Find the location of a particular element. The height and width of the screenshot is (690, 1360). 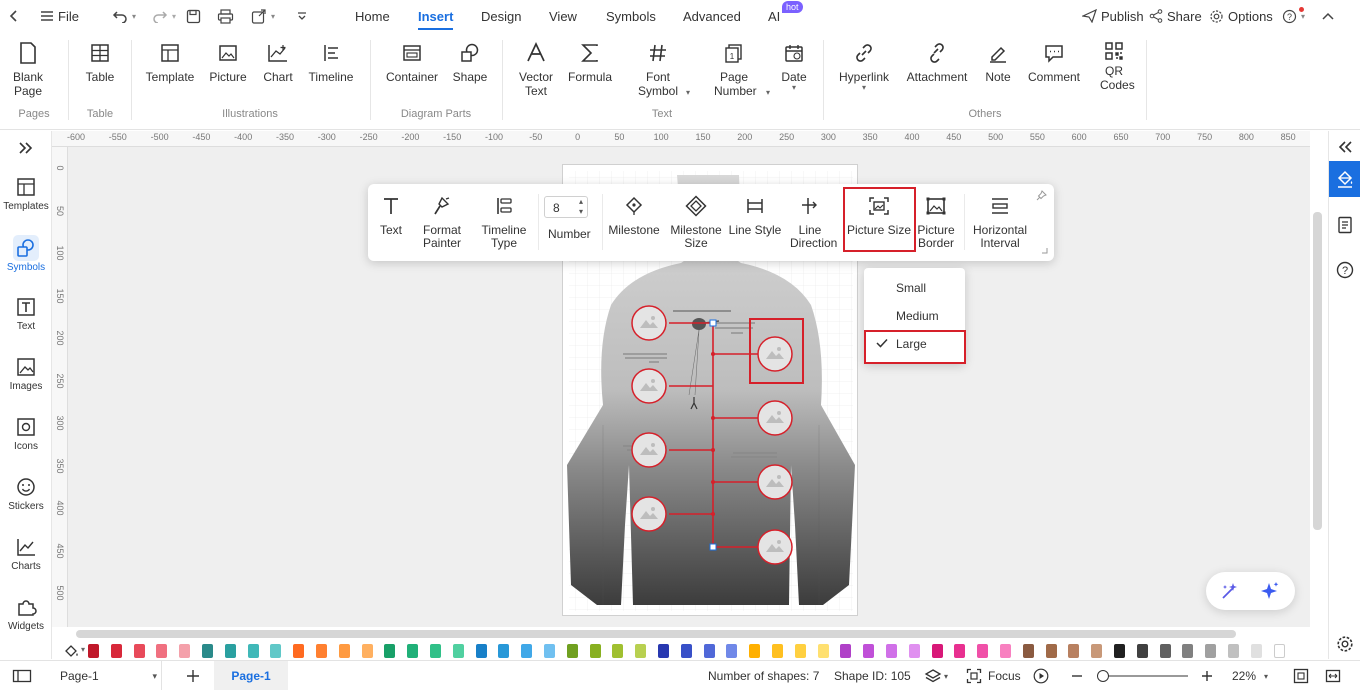

help-circle-icon: ? is located at coordinates (1345, 270).